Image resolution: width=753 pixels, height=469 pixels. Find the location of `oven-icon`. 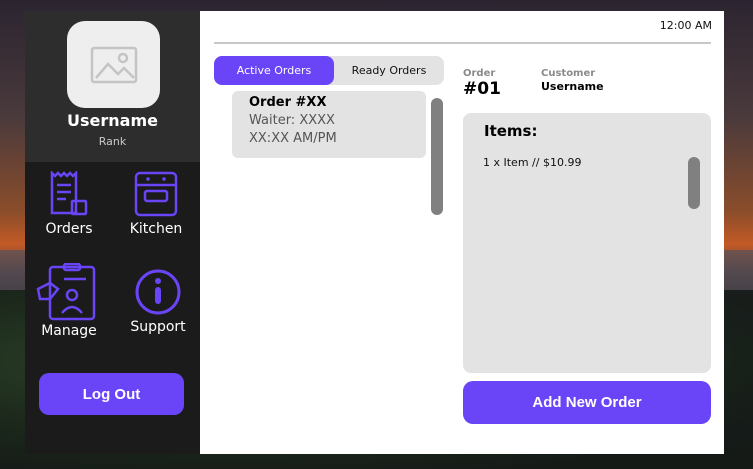

oven-icon is located at coordinates (156, 194).